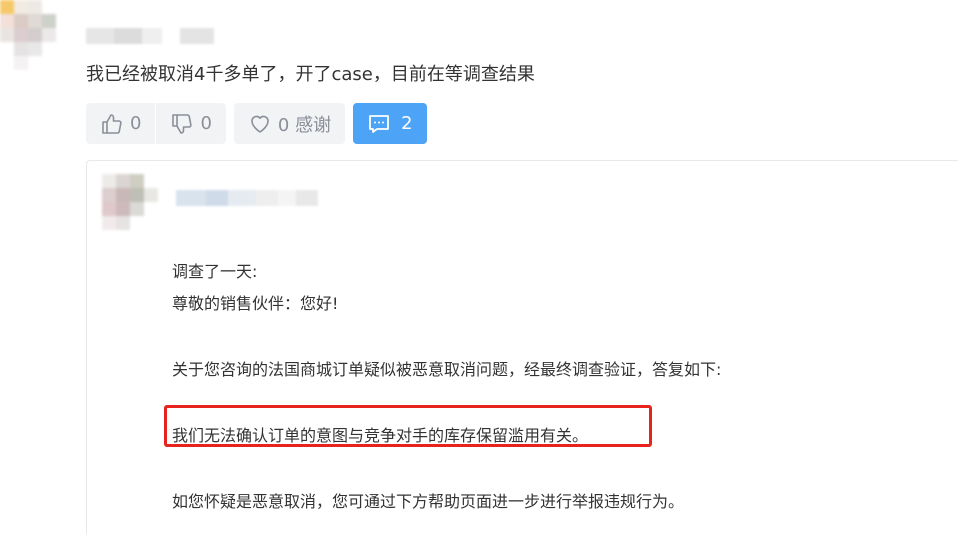 This screenshot has width=958, height=534. I want to click on reply-line: 如您怀疑是恶意取消，您可通过下方帮助页面进一步进行举报违规行为。, so click(428, 501).